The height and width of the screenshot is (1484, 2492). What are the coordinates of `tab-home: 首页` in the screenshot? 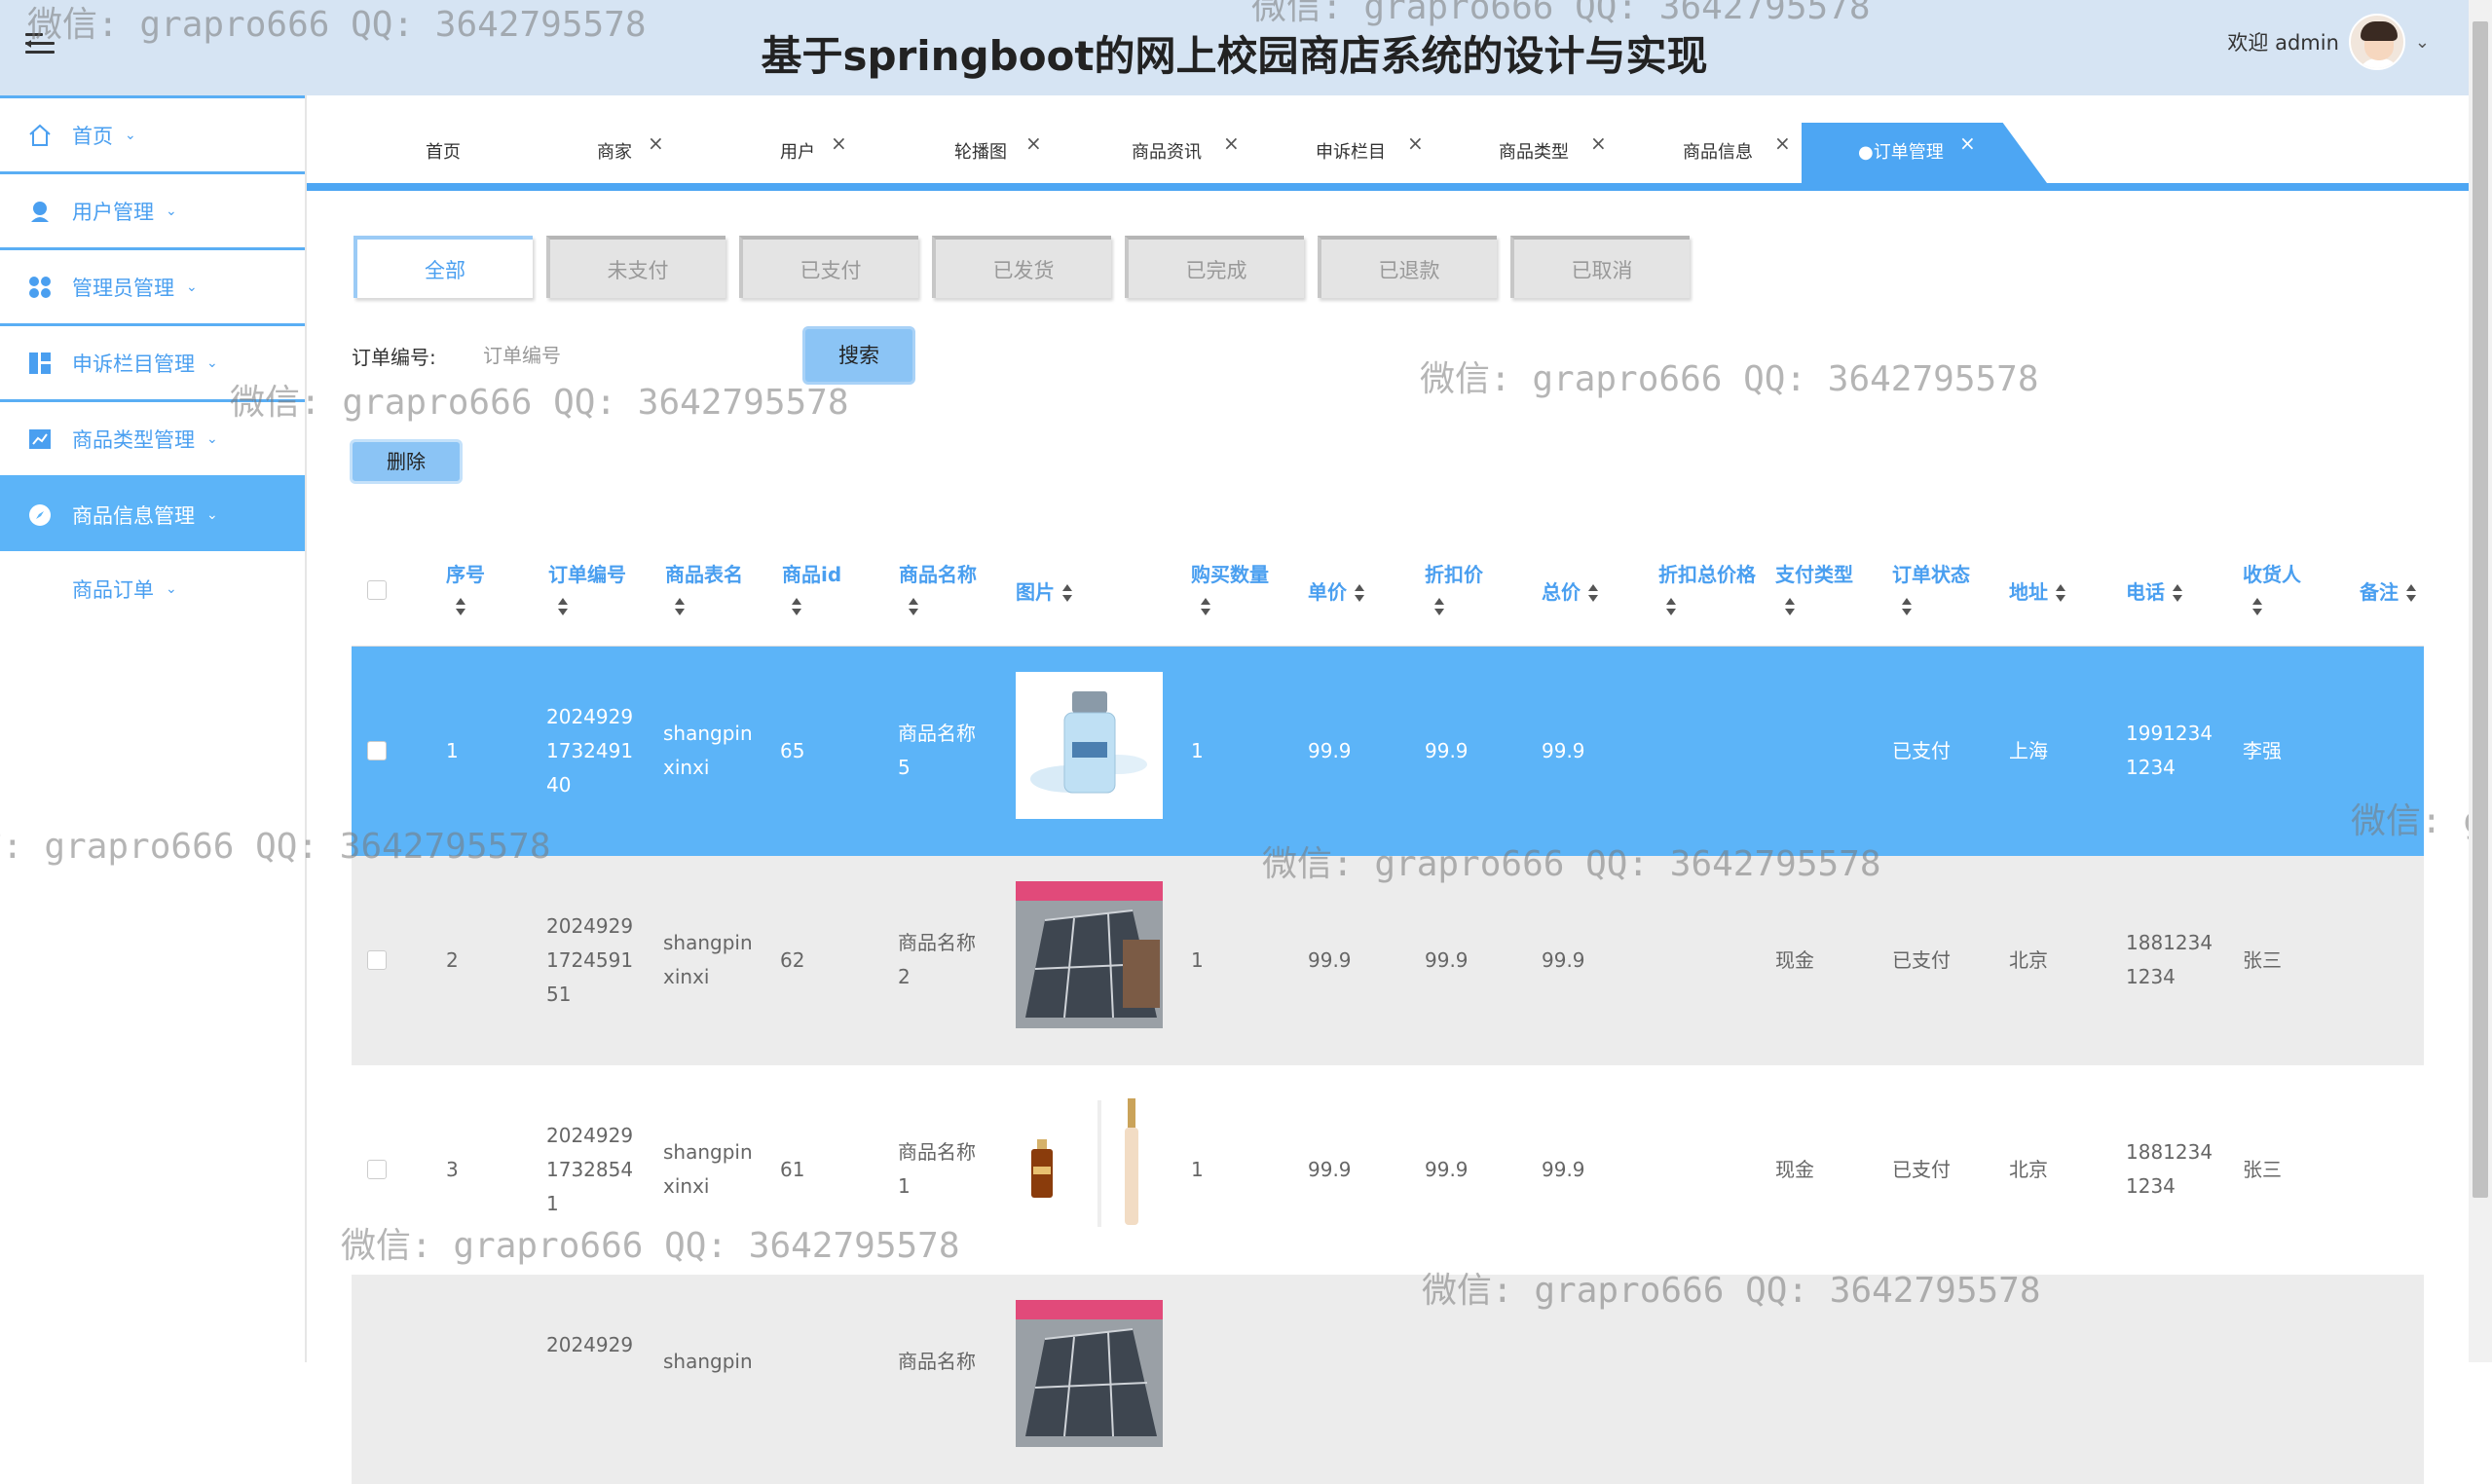 It's located at (443, 153).